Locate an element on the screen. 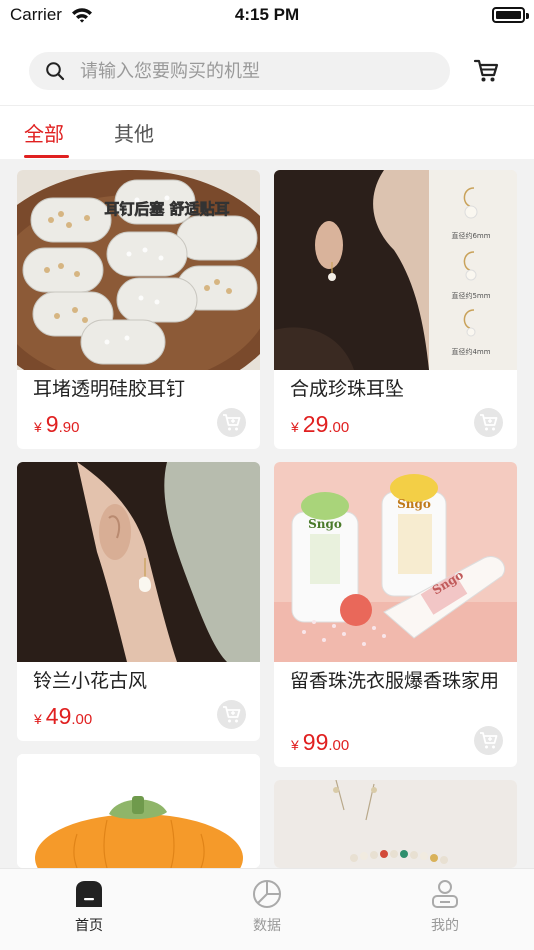 The image size is (534, 950). search-icon is located at coordinates (55, 71).